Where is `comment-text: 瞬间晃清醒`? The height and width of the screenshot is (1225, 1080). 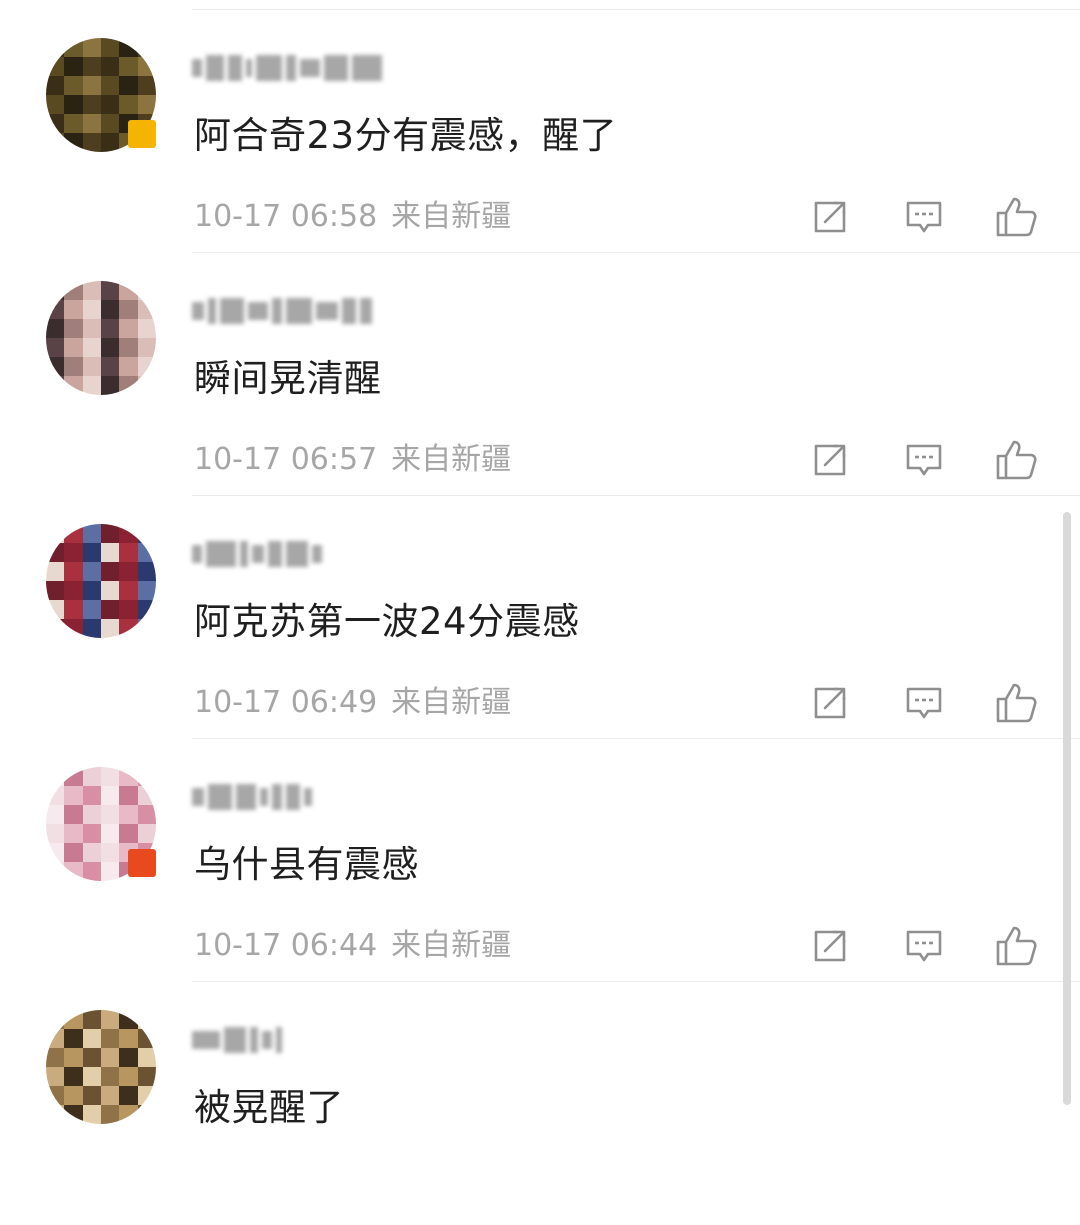 comment-text: 瞬间晃清醒 is located at coordinates (288, 378).